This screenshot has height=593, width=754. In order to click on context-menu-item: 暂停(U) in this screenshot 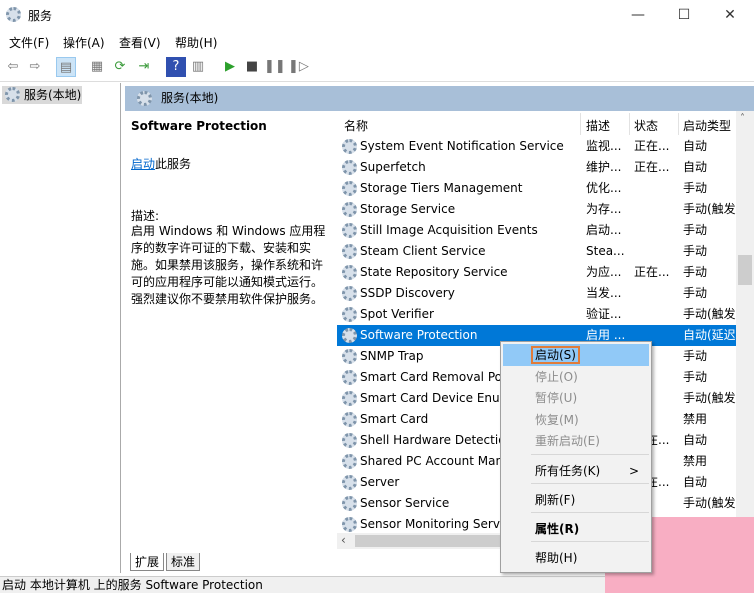, I will do `click(576, 398)`.